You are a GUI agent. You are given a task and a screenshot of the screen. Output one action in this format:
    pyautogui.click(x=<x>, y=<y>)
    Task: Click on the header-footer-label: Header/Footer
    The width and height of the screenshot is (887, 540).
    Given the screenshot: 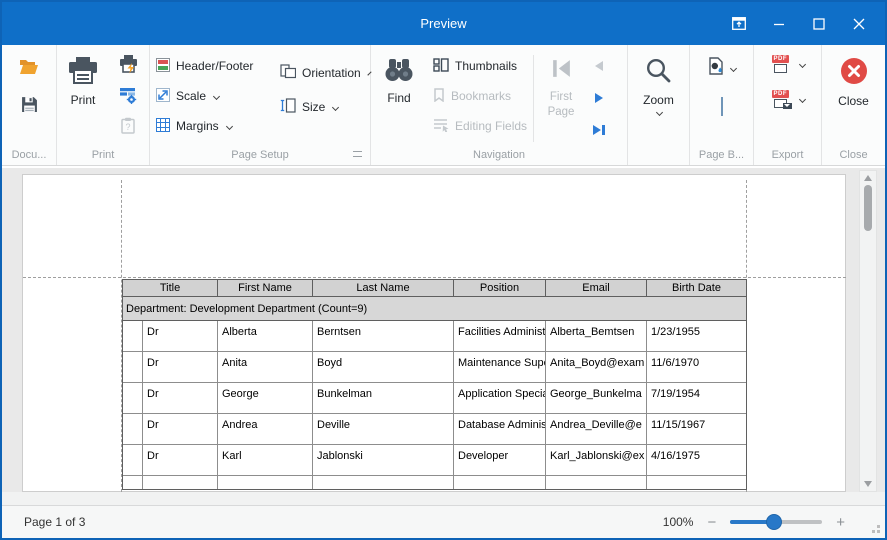 What is the action you would take?
    pyautogui.click(x=215, y=66)
    